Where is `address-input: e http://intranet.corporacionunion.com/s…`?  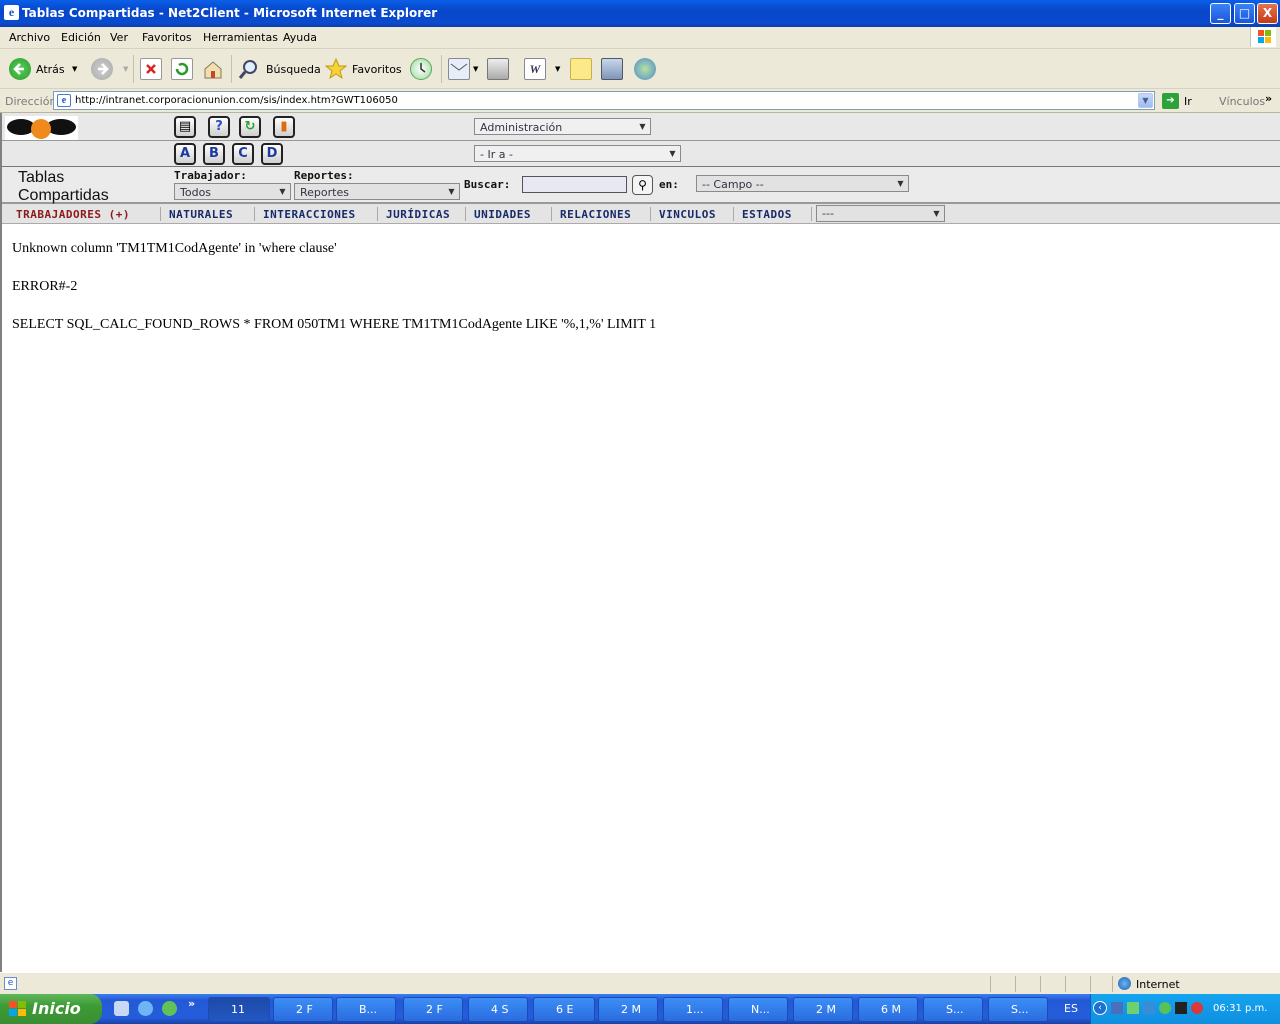 address-input: e http://intranet.corporacionunion.com/s… is located at coordinates (604, 100).